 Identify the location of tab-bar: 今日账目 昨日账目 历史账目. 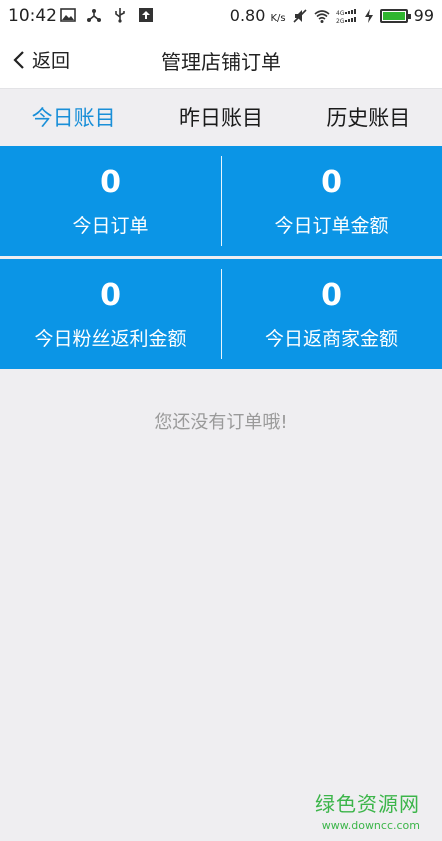
(221, 117).